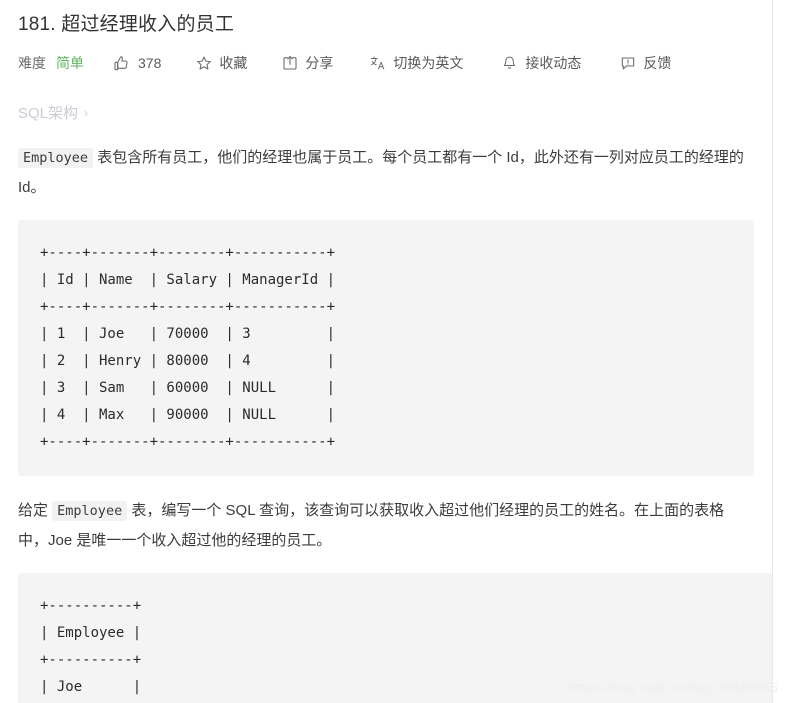 Image resolution: width=786 pixels, height=703 pixels. I want to click on like-count: 378, so click(150, 63).